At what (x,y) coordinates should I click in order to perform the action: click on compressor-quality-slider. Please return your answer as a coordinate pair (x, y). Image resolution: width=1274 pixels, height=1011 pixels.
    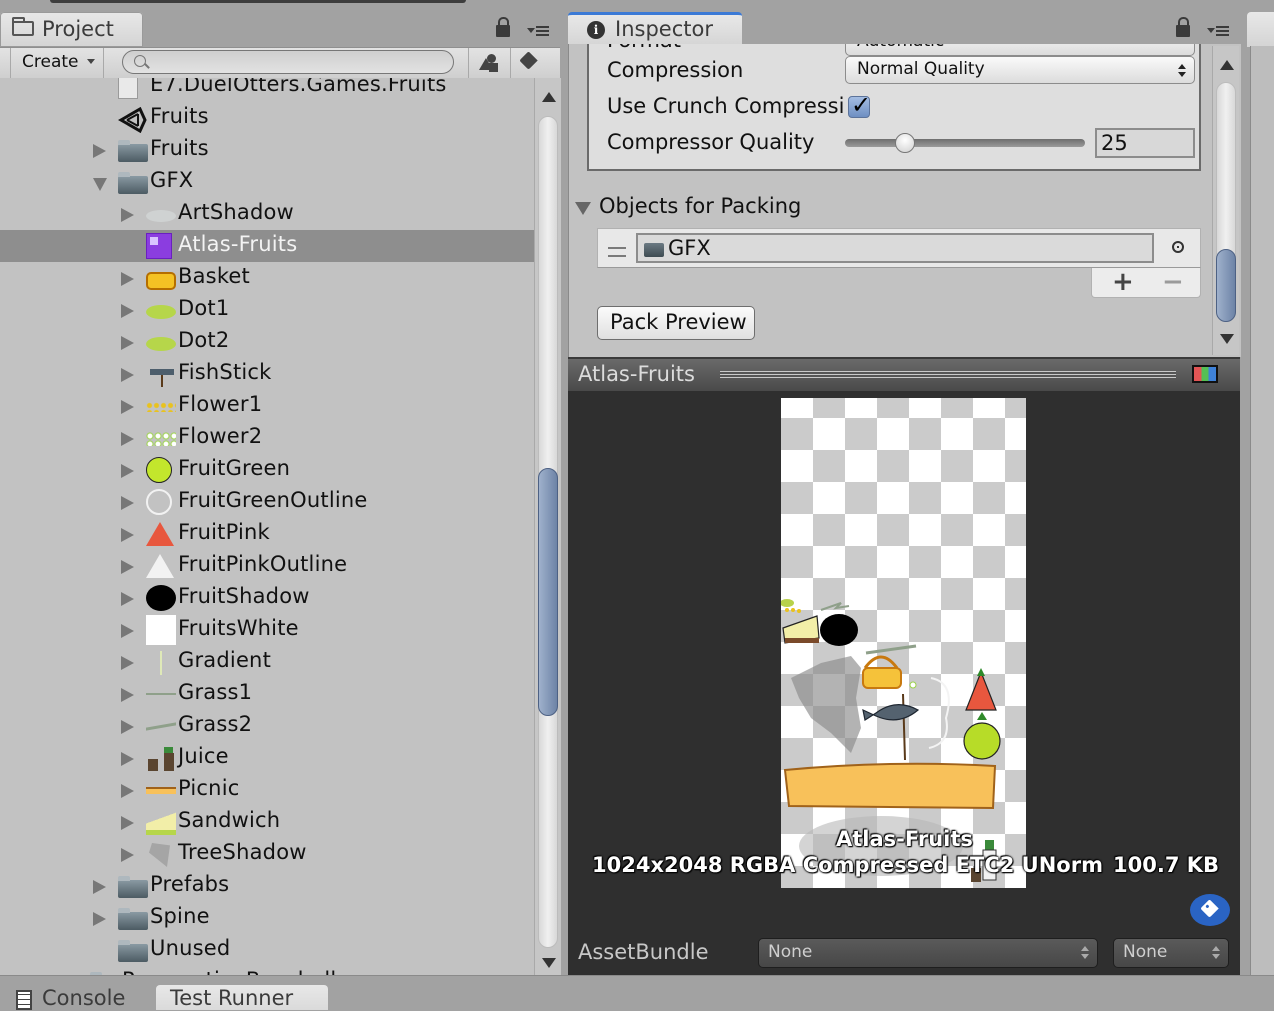
    Looking at the image, I should click on (965, 143).